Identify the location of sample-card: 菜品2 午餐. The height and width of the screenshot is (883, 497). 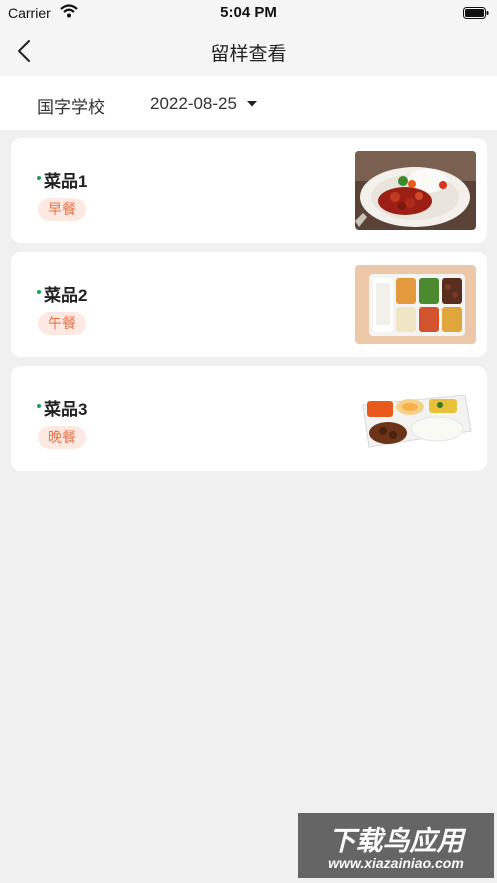
(249, 304).